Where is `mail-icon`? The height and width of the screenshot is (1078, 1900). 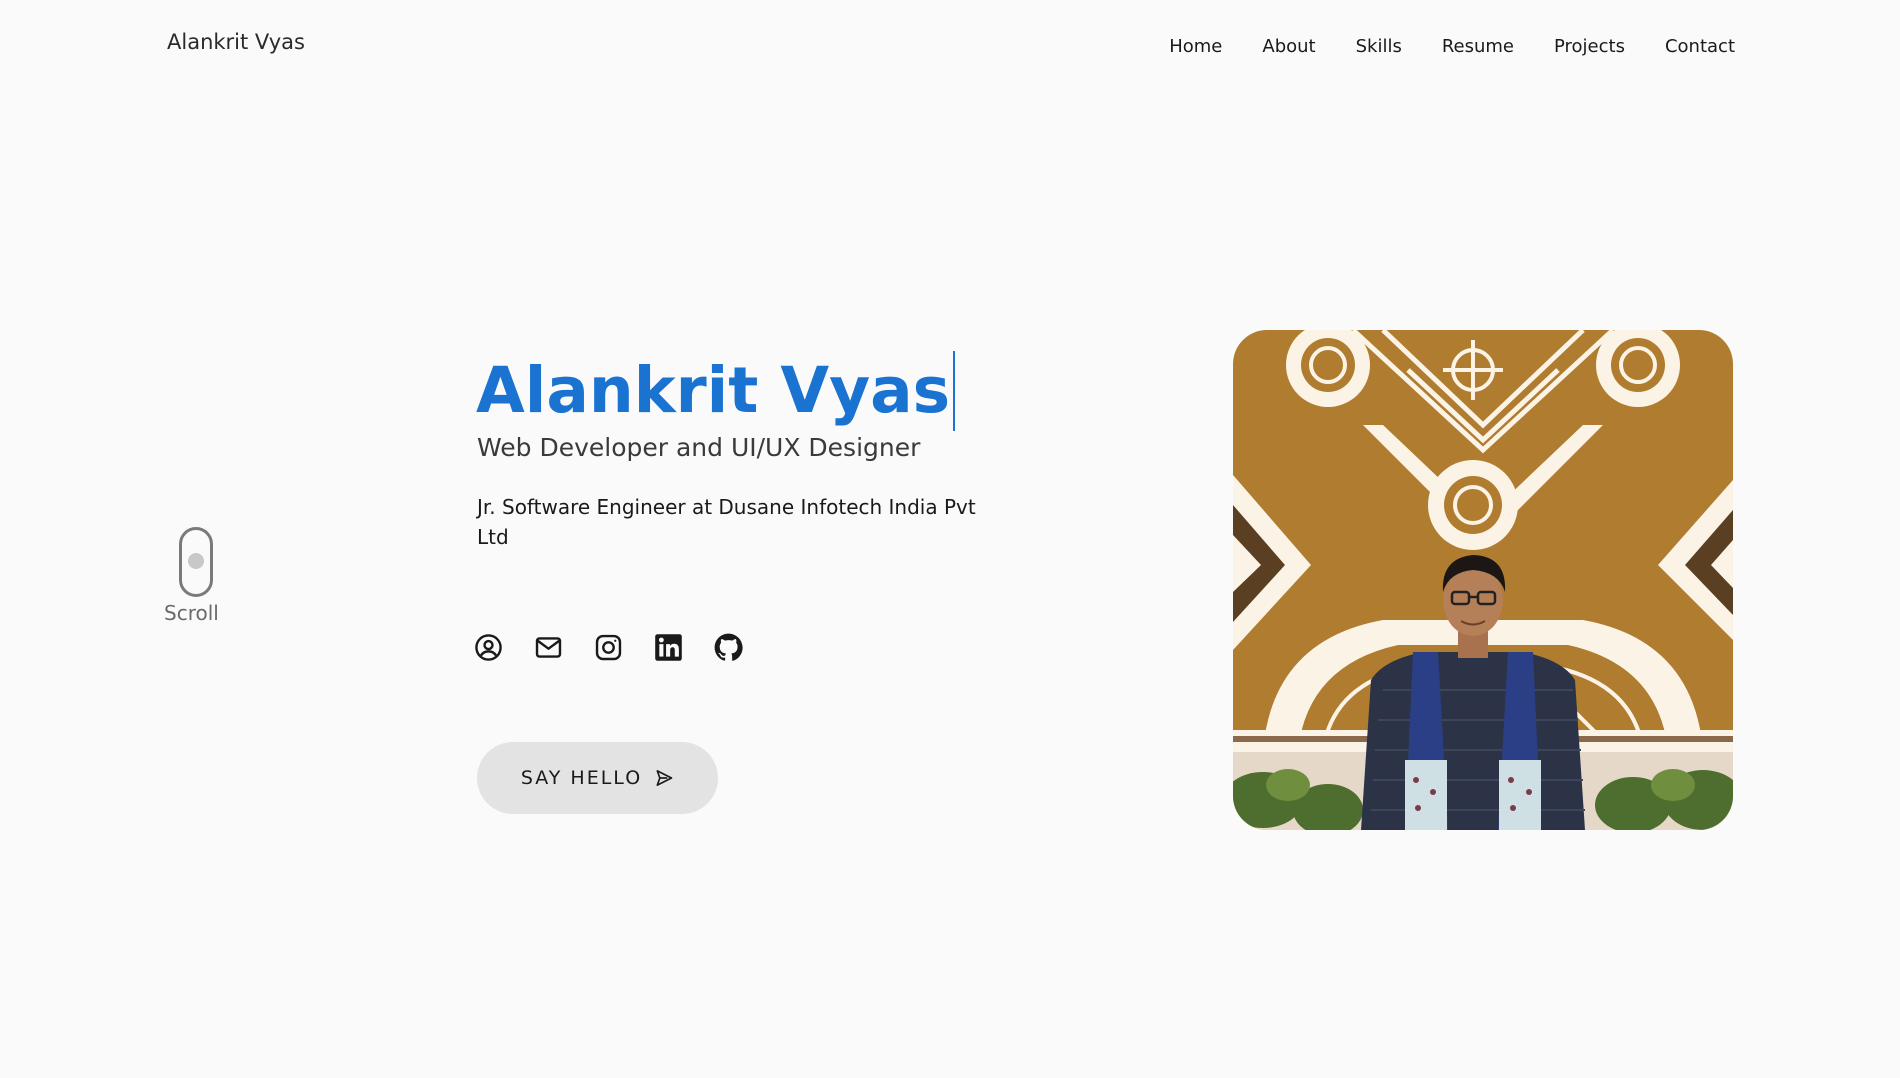
mail-icon is located at coordinates (548, 647).